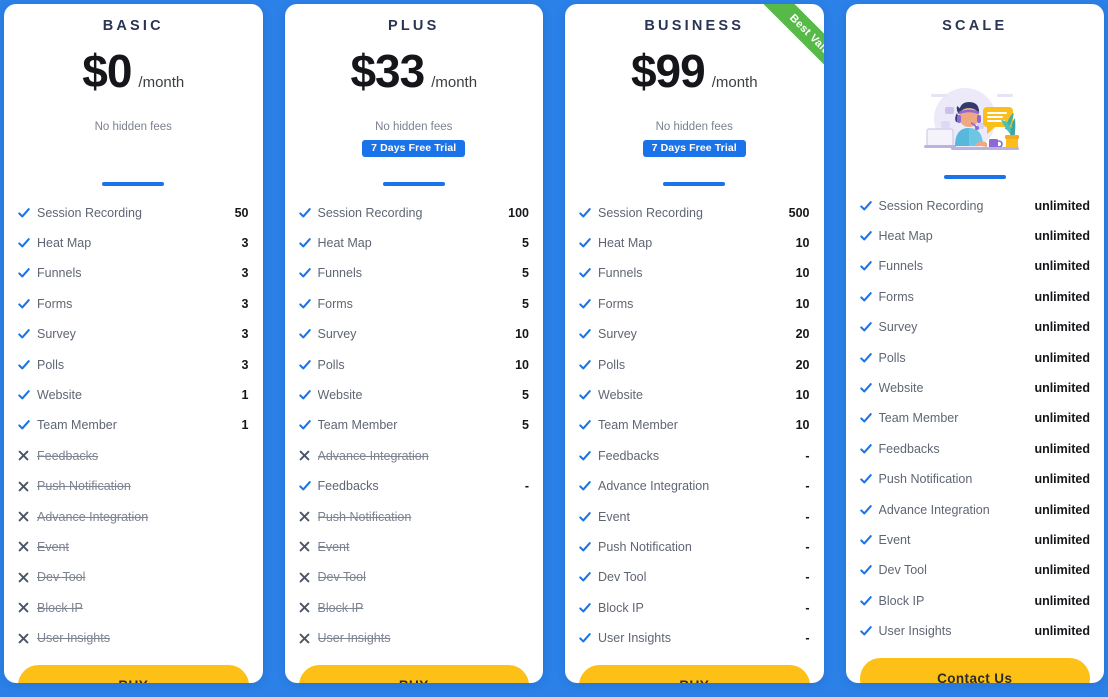  What do you see at coordinates (413, 486) in the screenshot?
I see `feature-row: Feedbacks -` at bounding box center [413, 486].